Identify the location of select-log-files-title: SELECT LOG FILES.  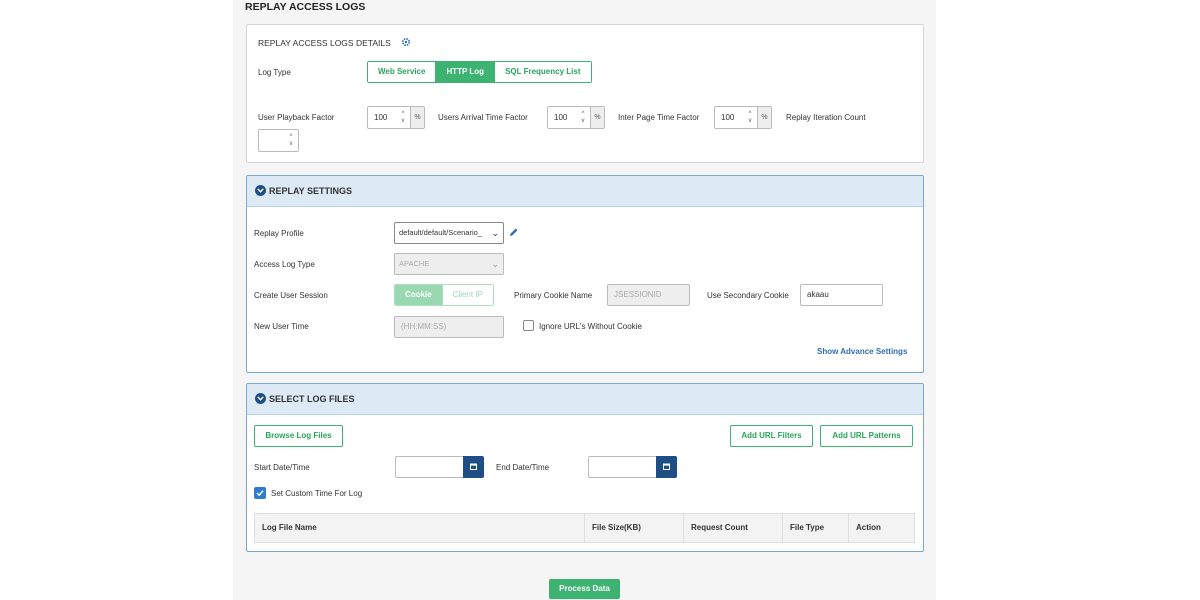
(312, 399).